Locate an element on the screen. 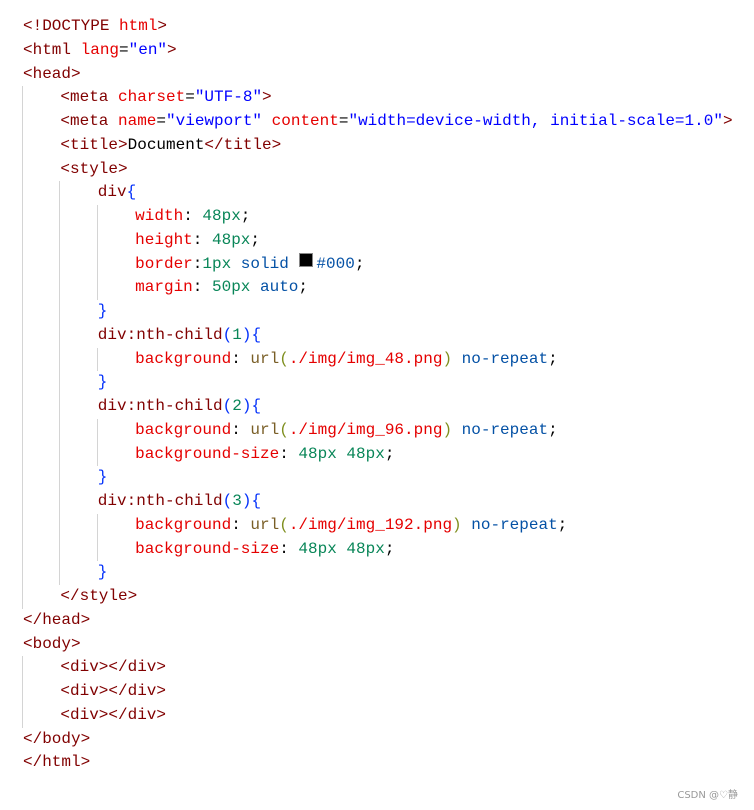 This screenshot has width=754, height=810. code-line: <html lang = "en" > is located at coordinates (378, 51).